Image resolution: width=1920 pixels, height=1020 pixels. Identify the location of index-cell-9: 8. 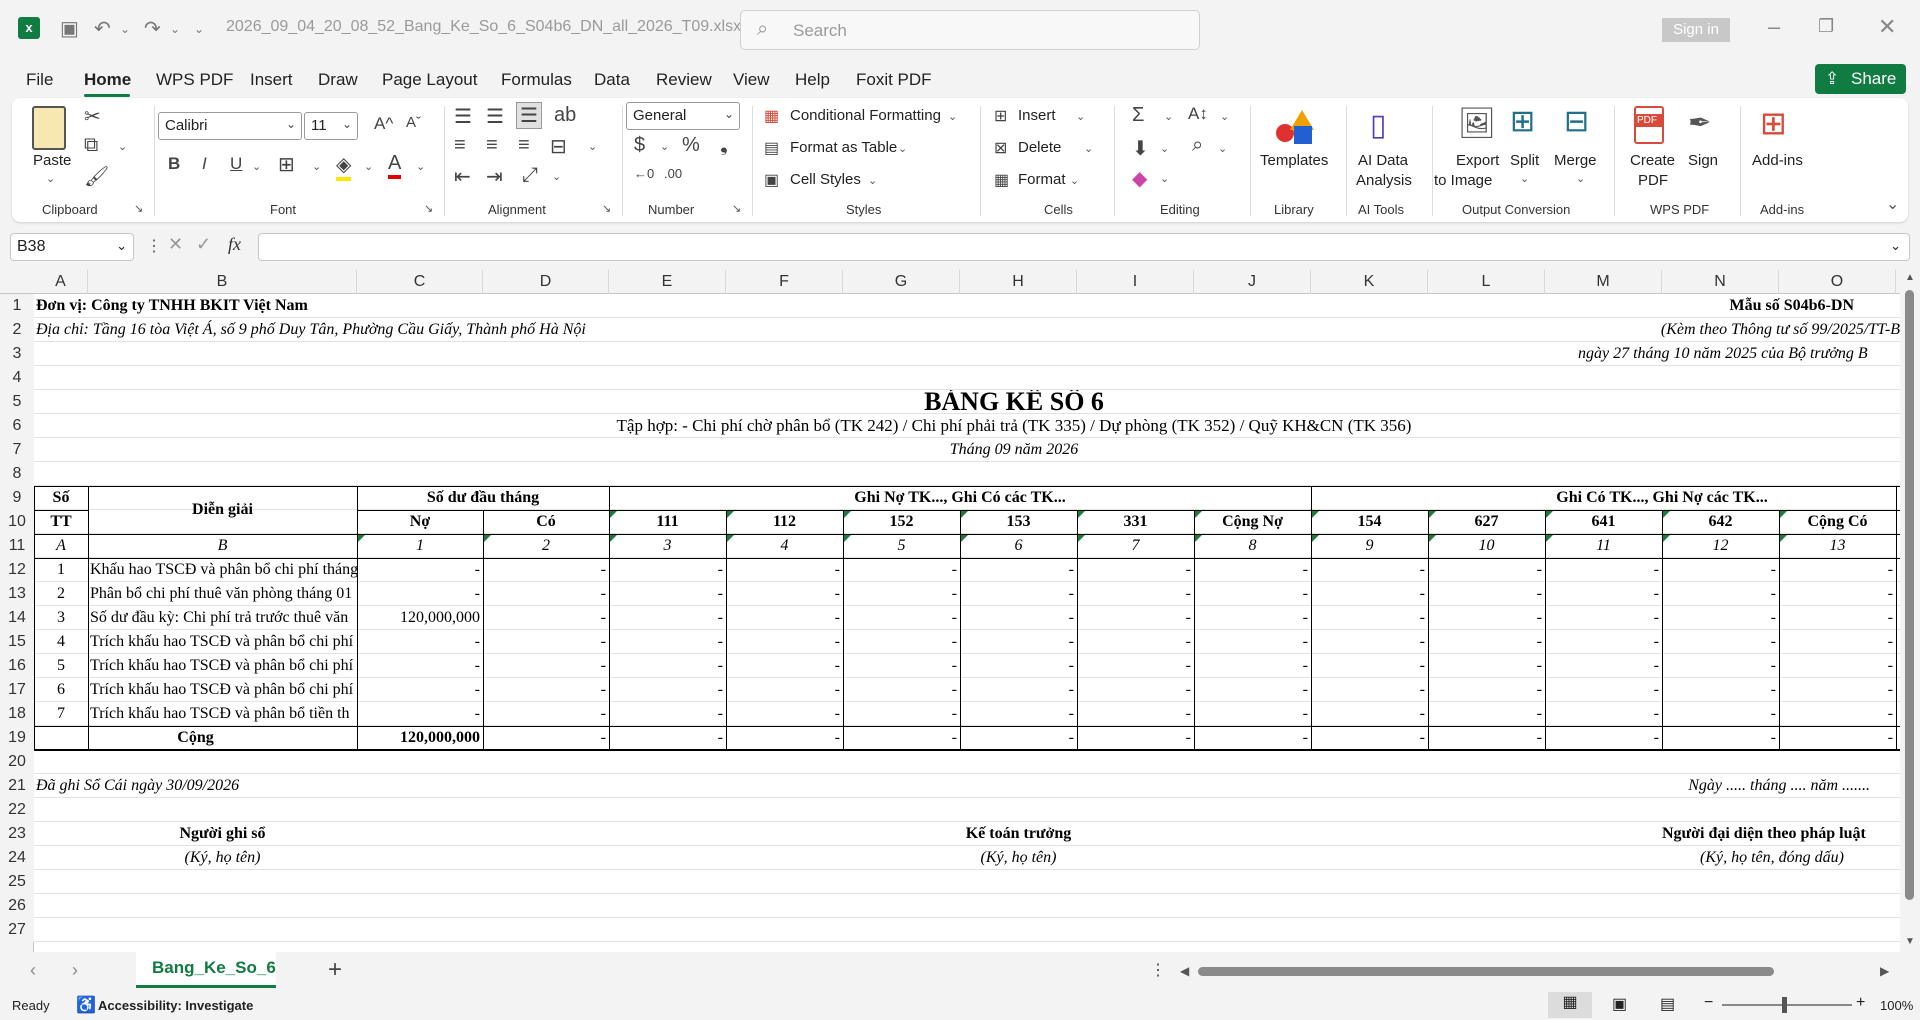
(1252, 546).